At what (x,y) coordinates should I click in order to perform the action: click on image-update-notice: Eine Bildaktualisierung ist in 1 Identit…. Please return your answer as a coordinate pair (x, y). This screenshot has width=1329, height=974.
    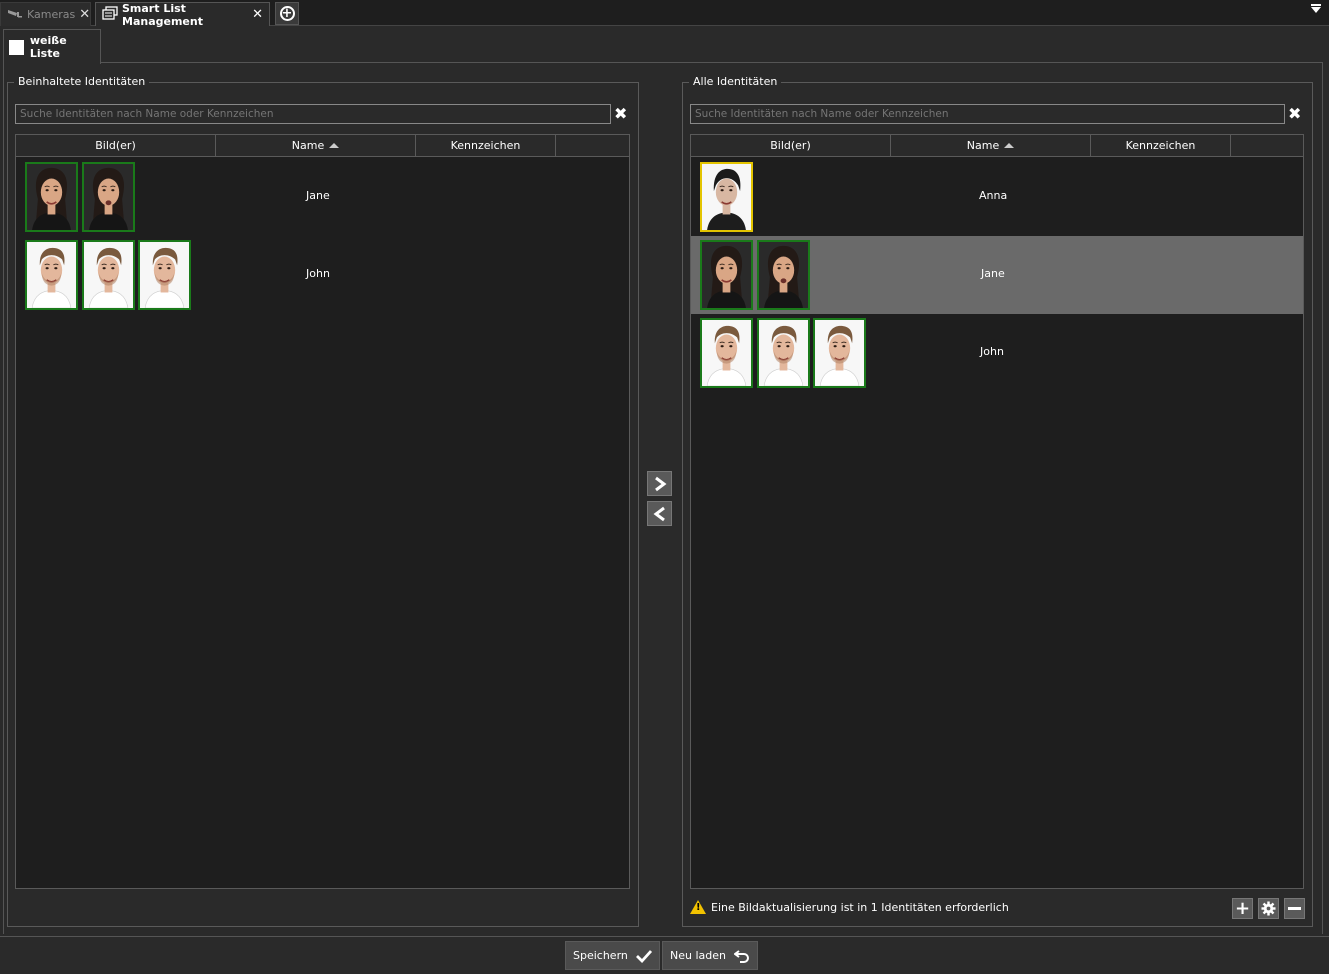
    Looking at the image, I should click on (849, 907).